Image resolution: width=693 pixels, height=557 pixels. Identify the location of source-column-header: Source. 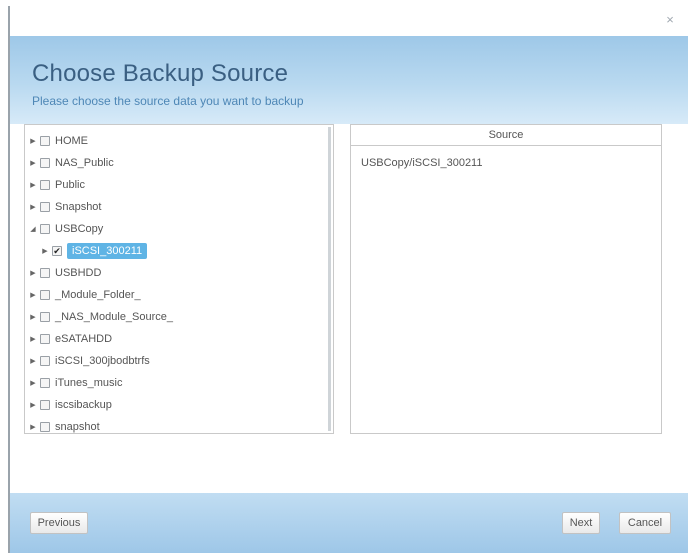
(506, 135).